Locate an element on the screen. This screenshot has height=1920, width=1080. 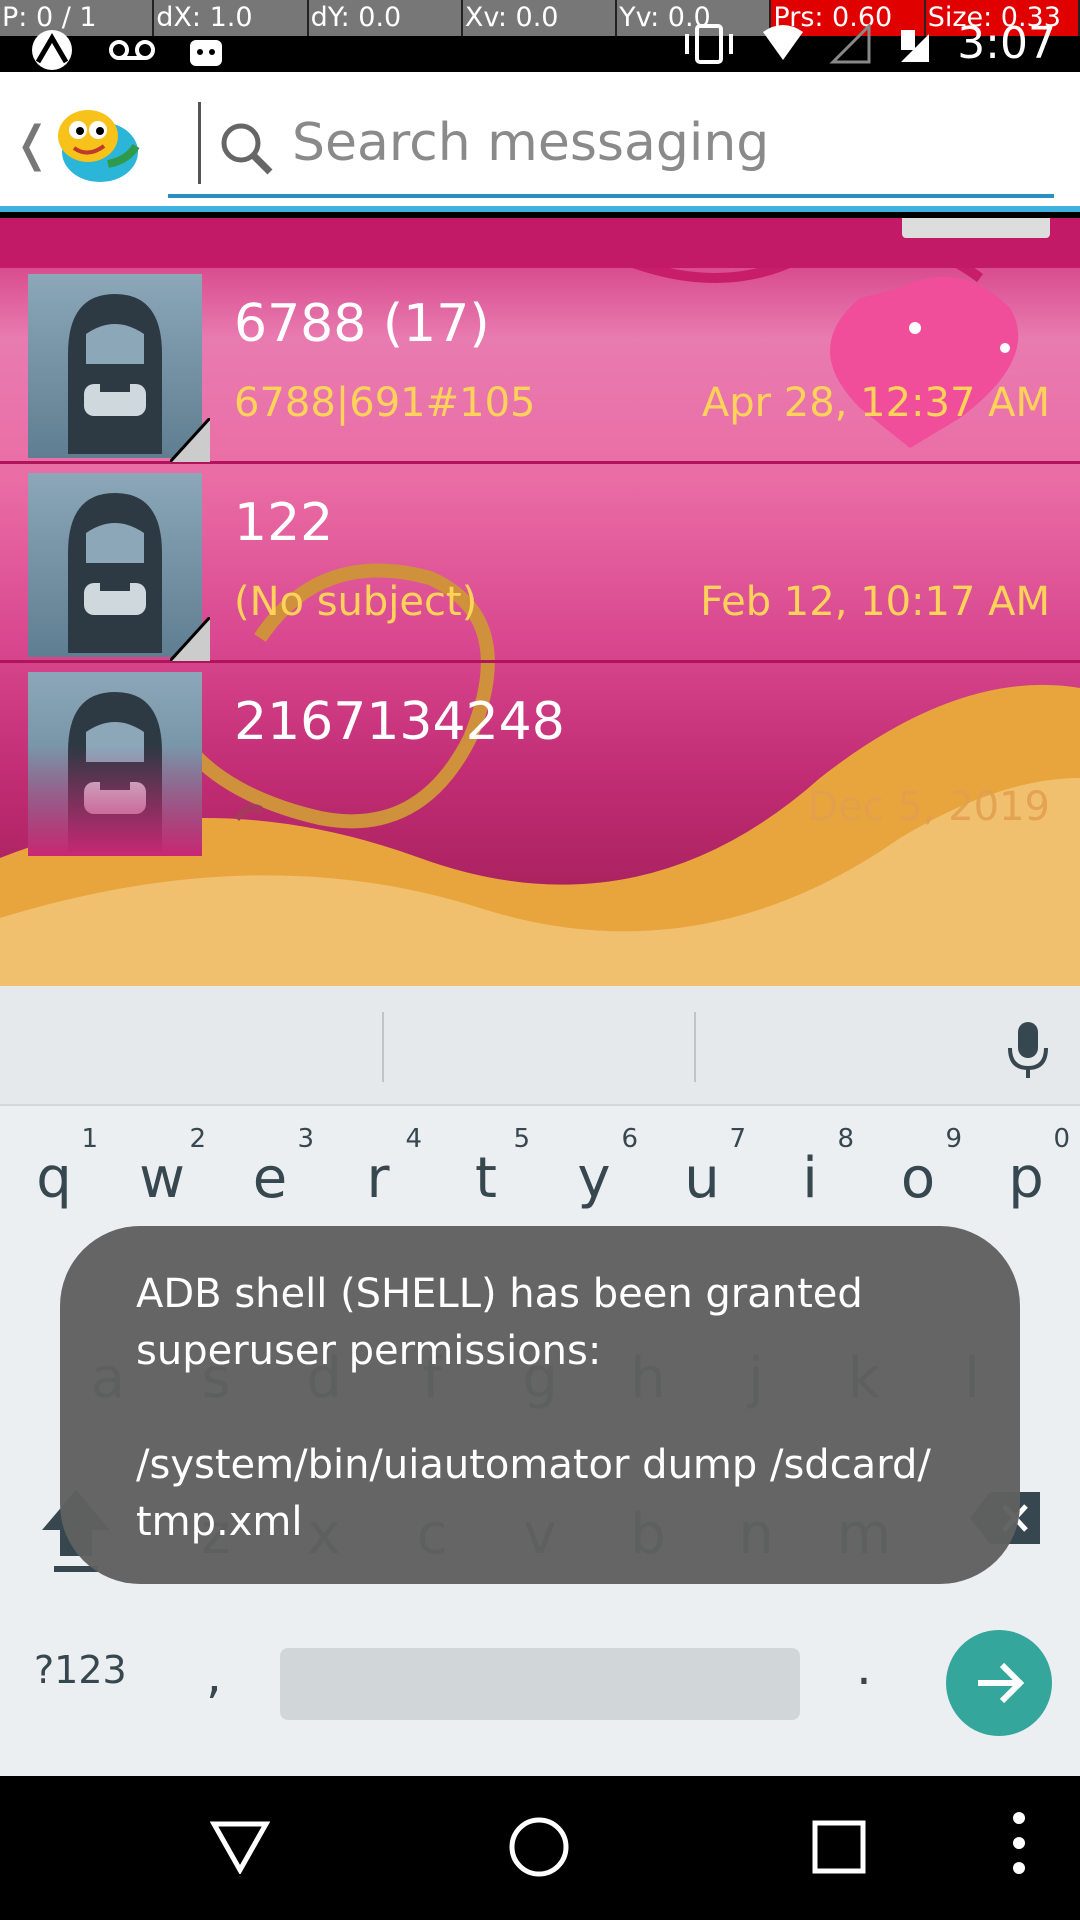
conversation-snippet: 6788|691#105 is located at coordinates (385, 403).